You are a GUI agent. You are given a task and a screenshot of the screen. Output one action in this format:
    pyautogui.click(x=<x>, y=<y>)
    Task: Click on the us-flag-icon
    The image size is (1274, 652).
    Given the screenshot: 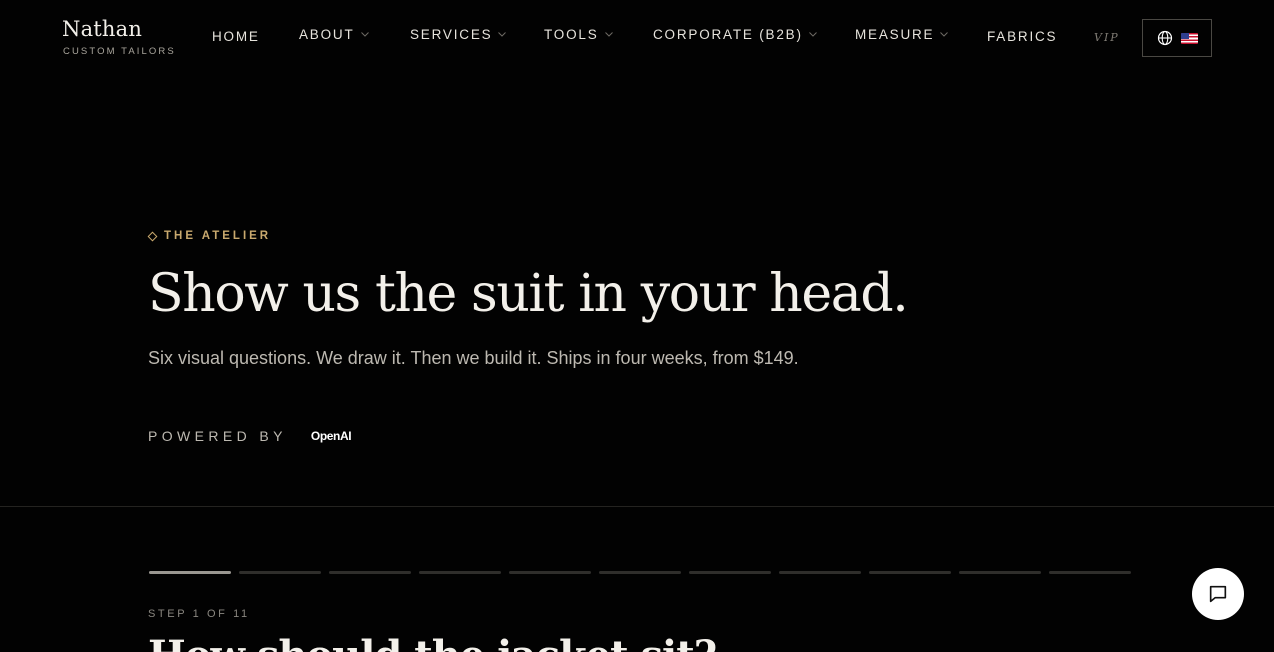 What is the action you would take?
    pyautogui.click(x=1189, y=38)
    